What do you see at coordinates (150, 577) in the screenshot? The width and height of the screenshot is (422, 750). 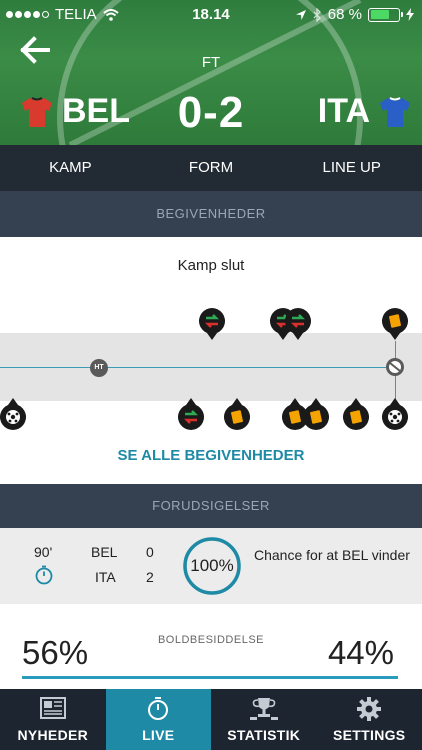 I see `prediction-score-away: 2` at bounding box center [150, 577].